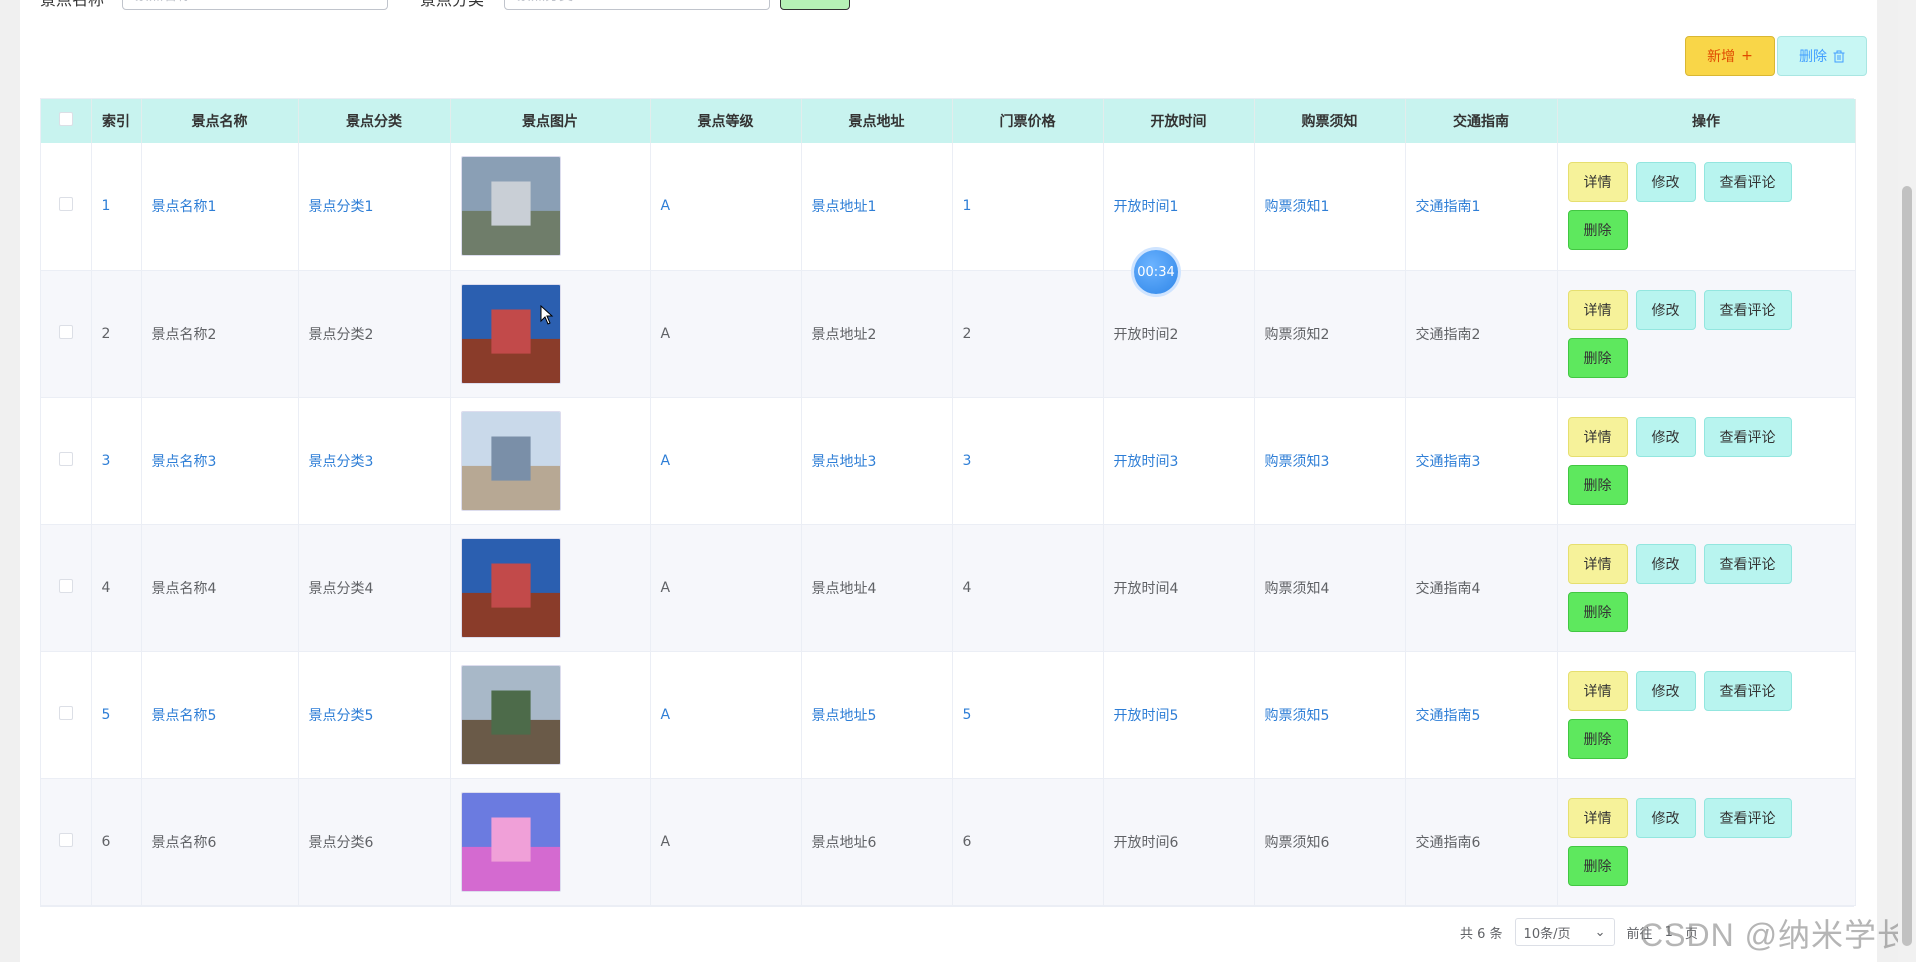  Describe the element at coordinates (220, 715) in the screenshot. I see `cell-name: 景点名称5` at that location.